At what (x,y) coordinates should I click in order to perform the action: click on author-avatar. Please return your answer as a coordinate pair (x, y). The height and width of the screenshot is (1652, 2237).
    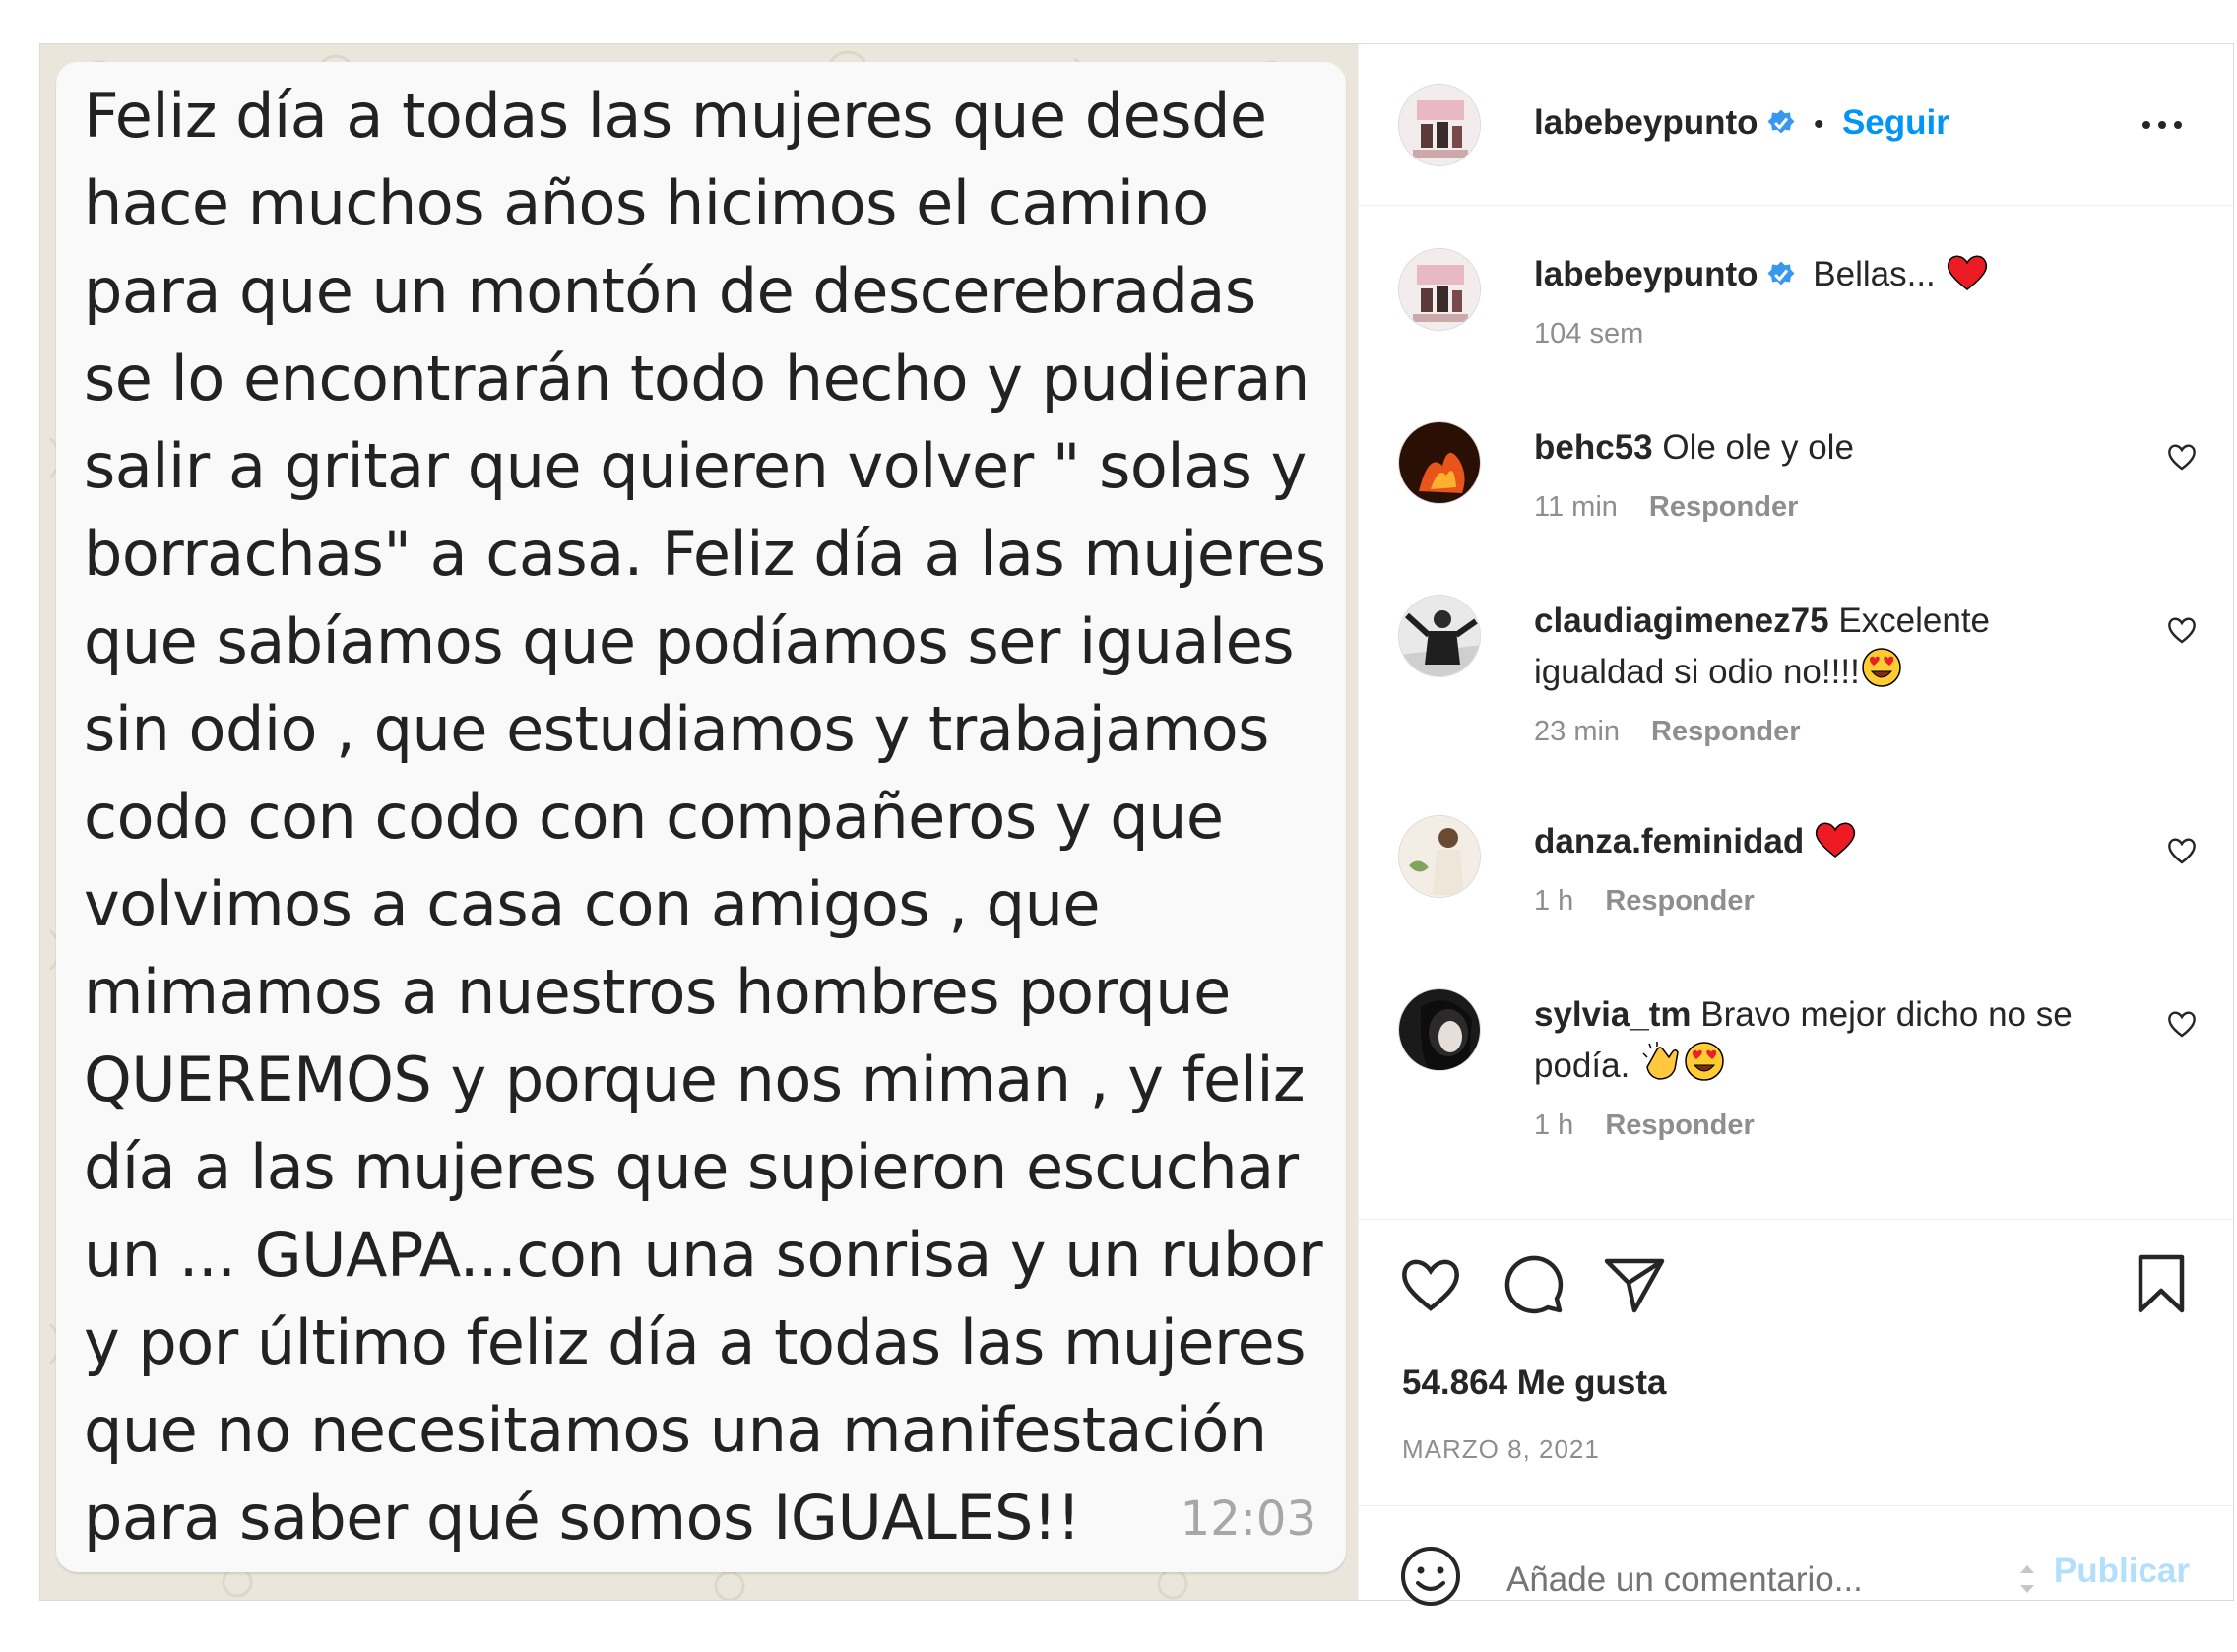
    Looking at the image, I should click on (1440, 125).